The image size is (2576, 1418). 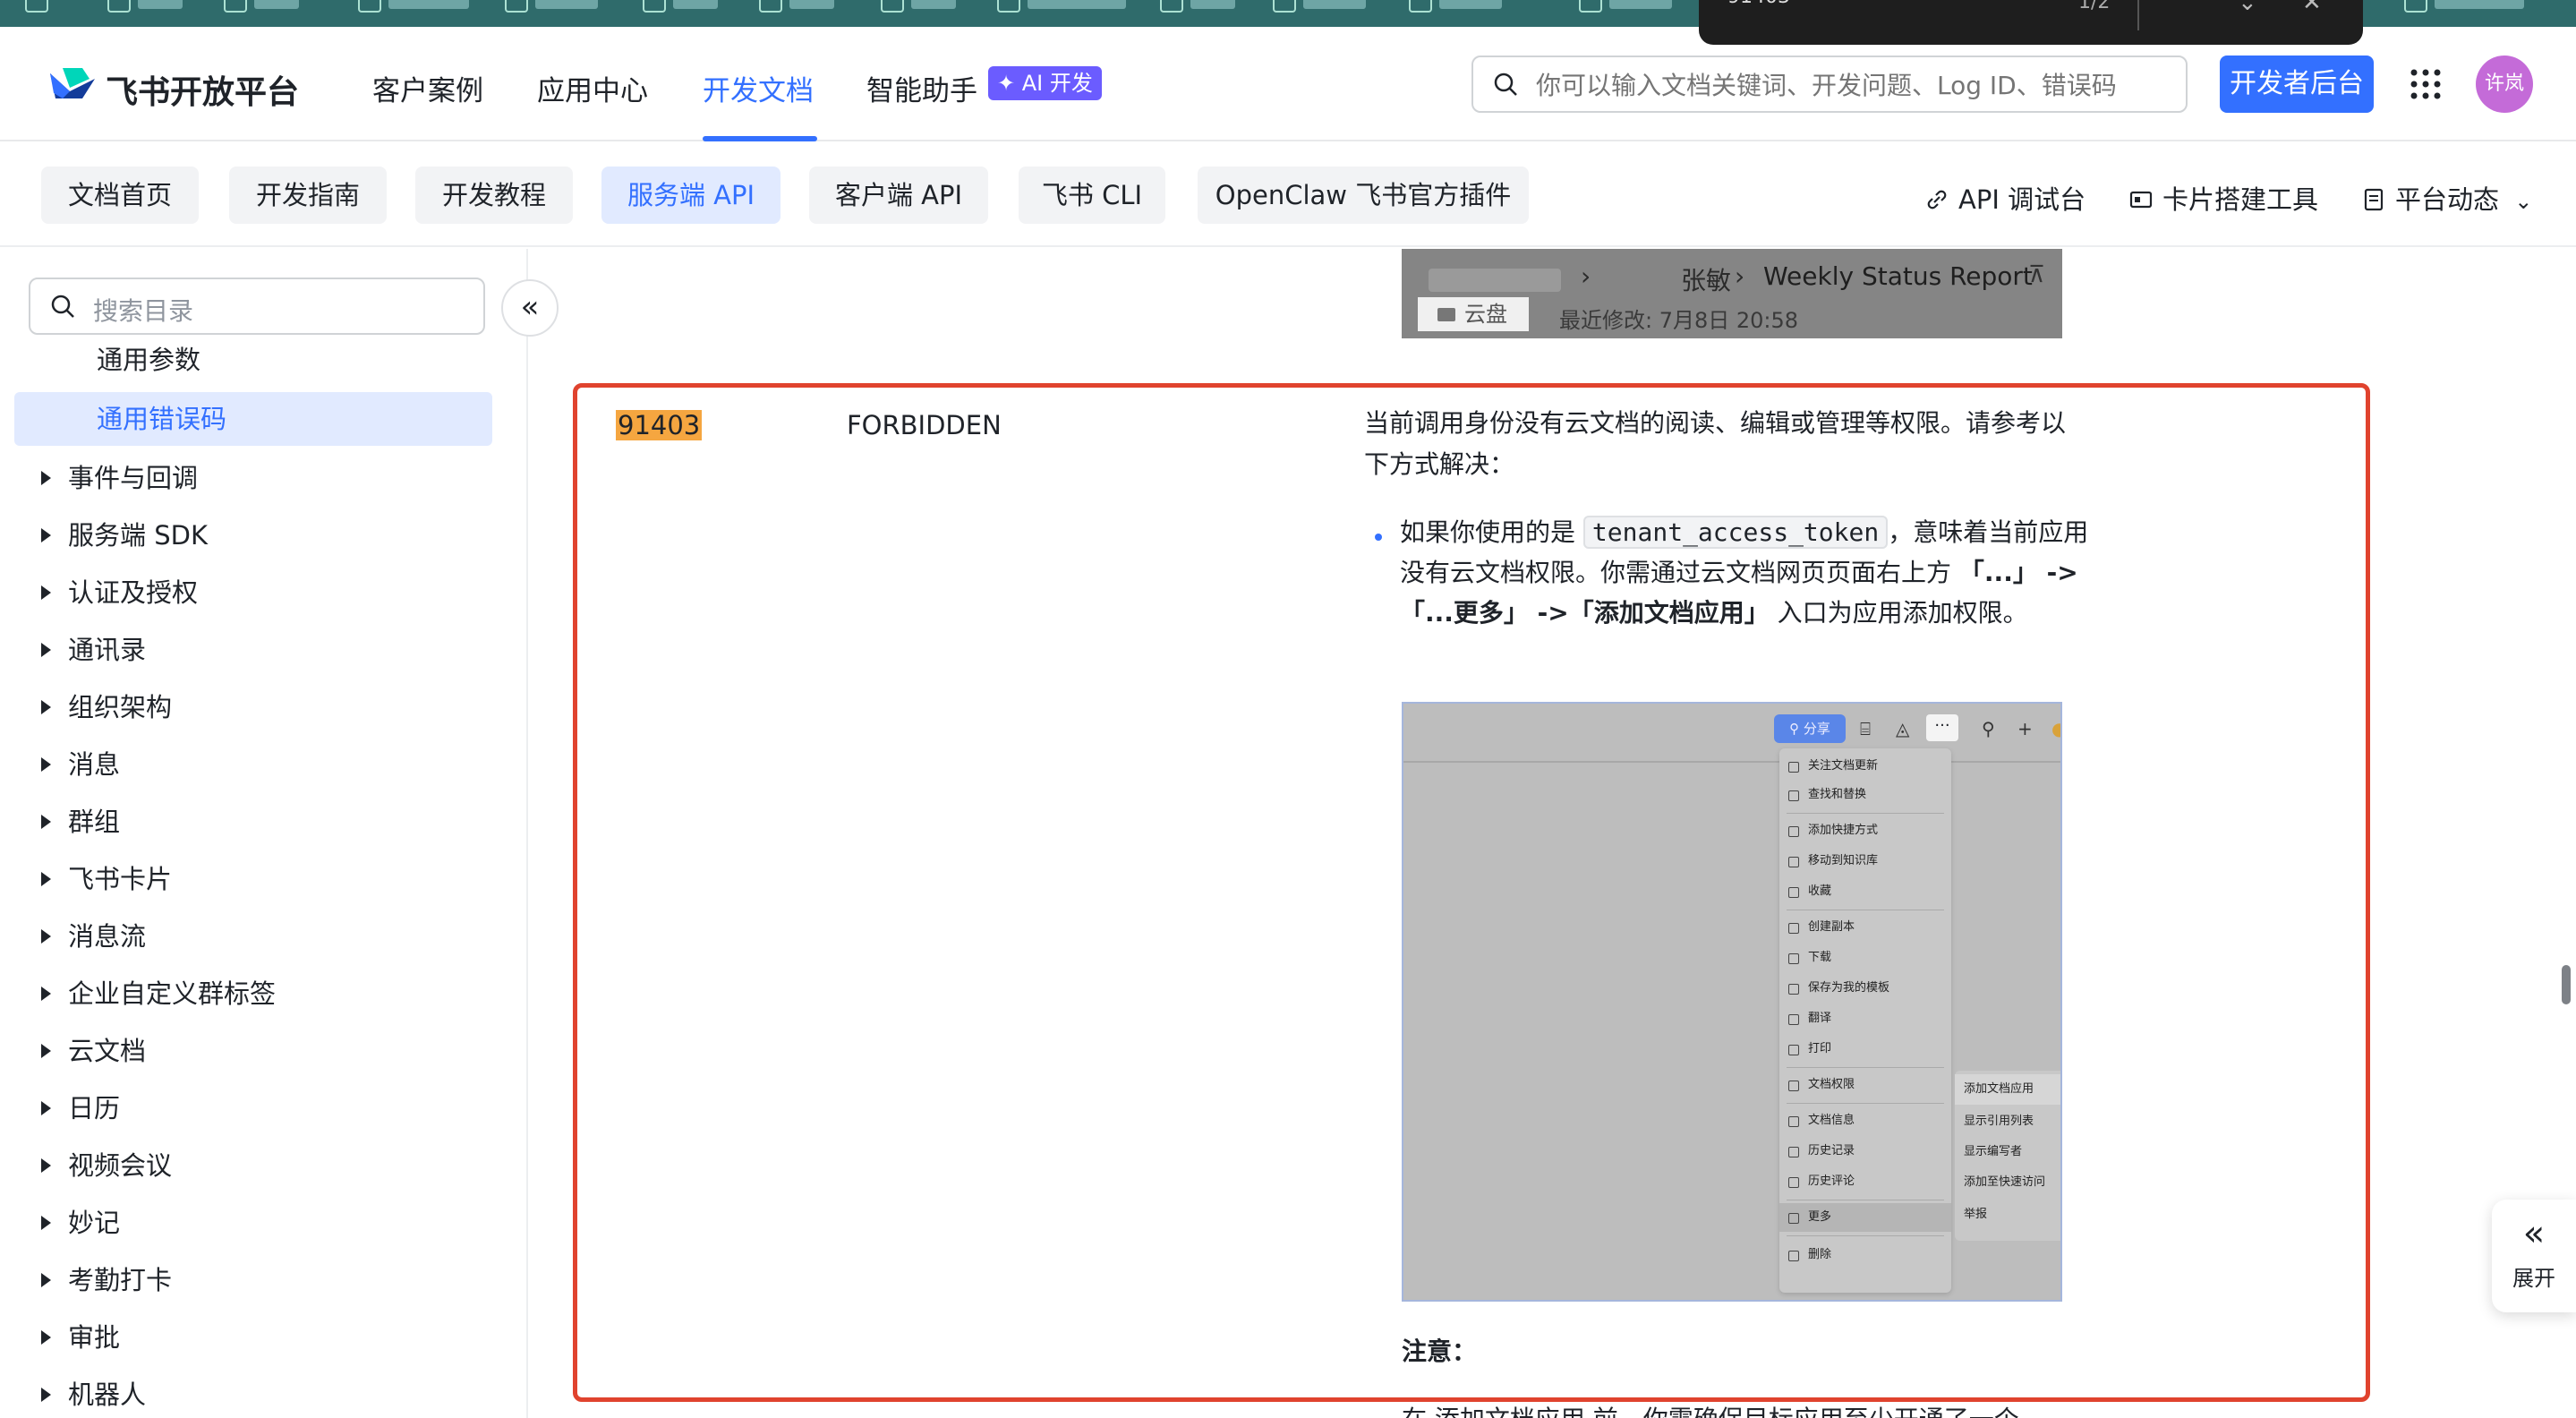 What do you see at coordinates (253, 707) in the screenshot?
I see `sidebar-item-org: 组织架构` at bounding box center [253, 707].